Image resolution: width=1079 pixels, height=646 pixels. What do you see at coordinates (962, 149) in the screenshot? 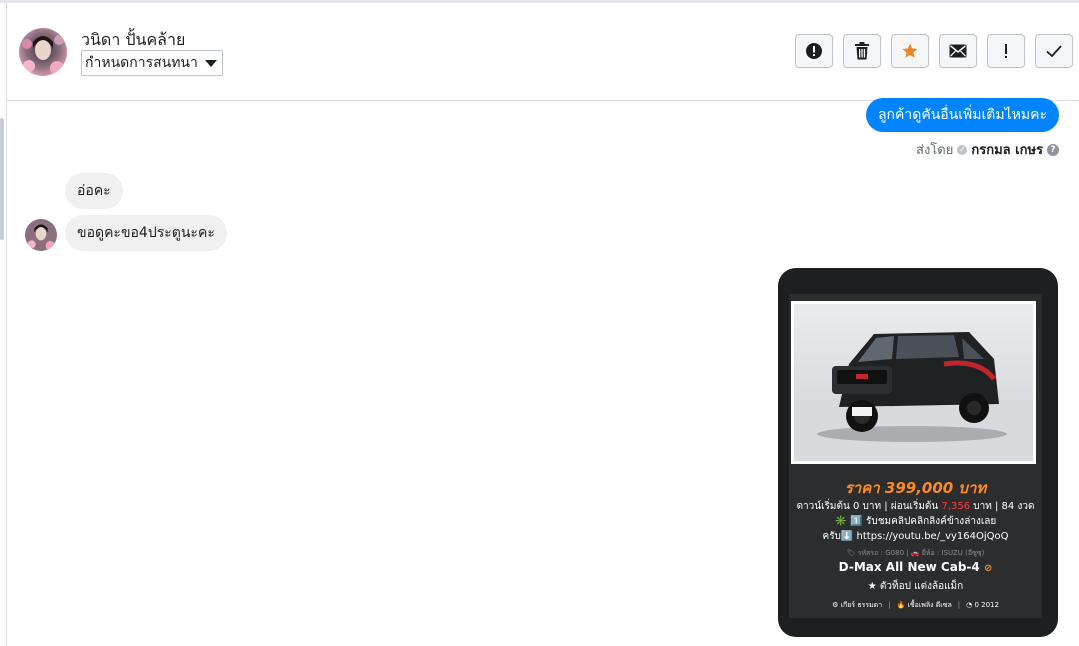
I see `verified-icon: ✓` at bounding box center [962, 149].